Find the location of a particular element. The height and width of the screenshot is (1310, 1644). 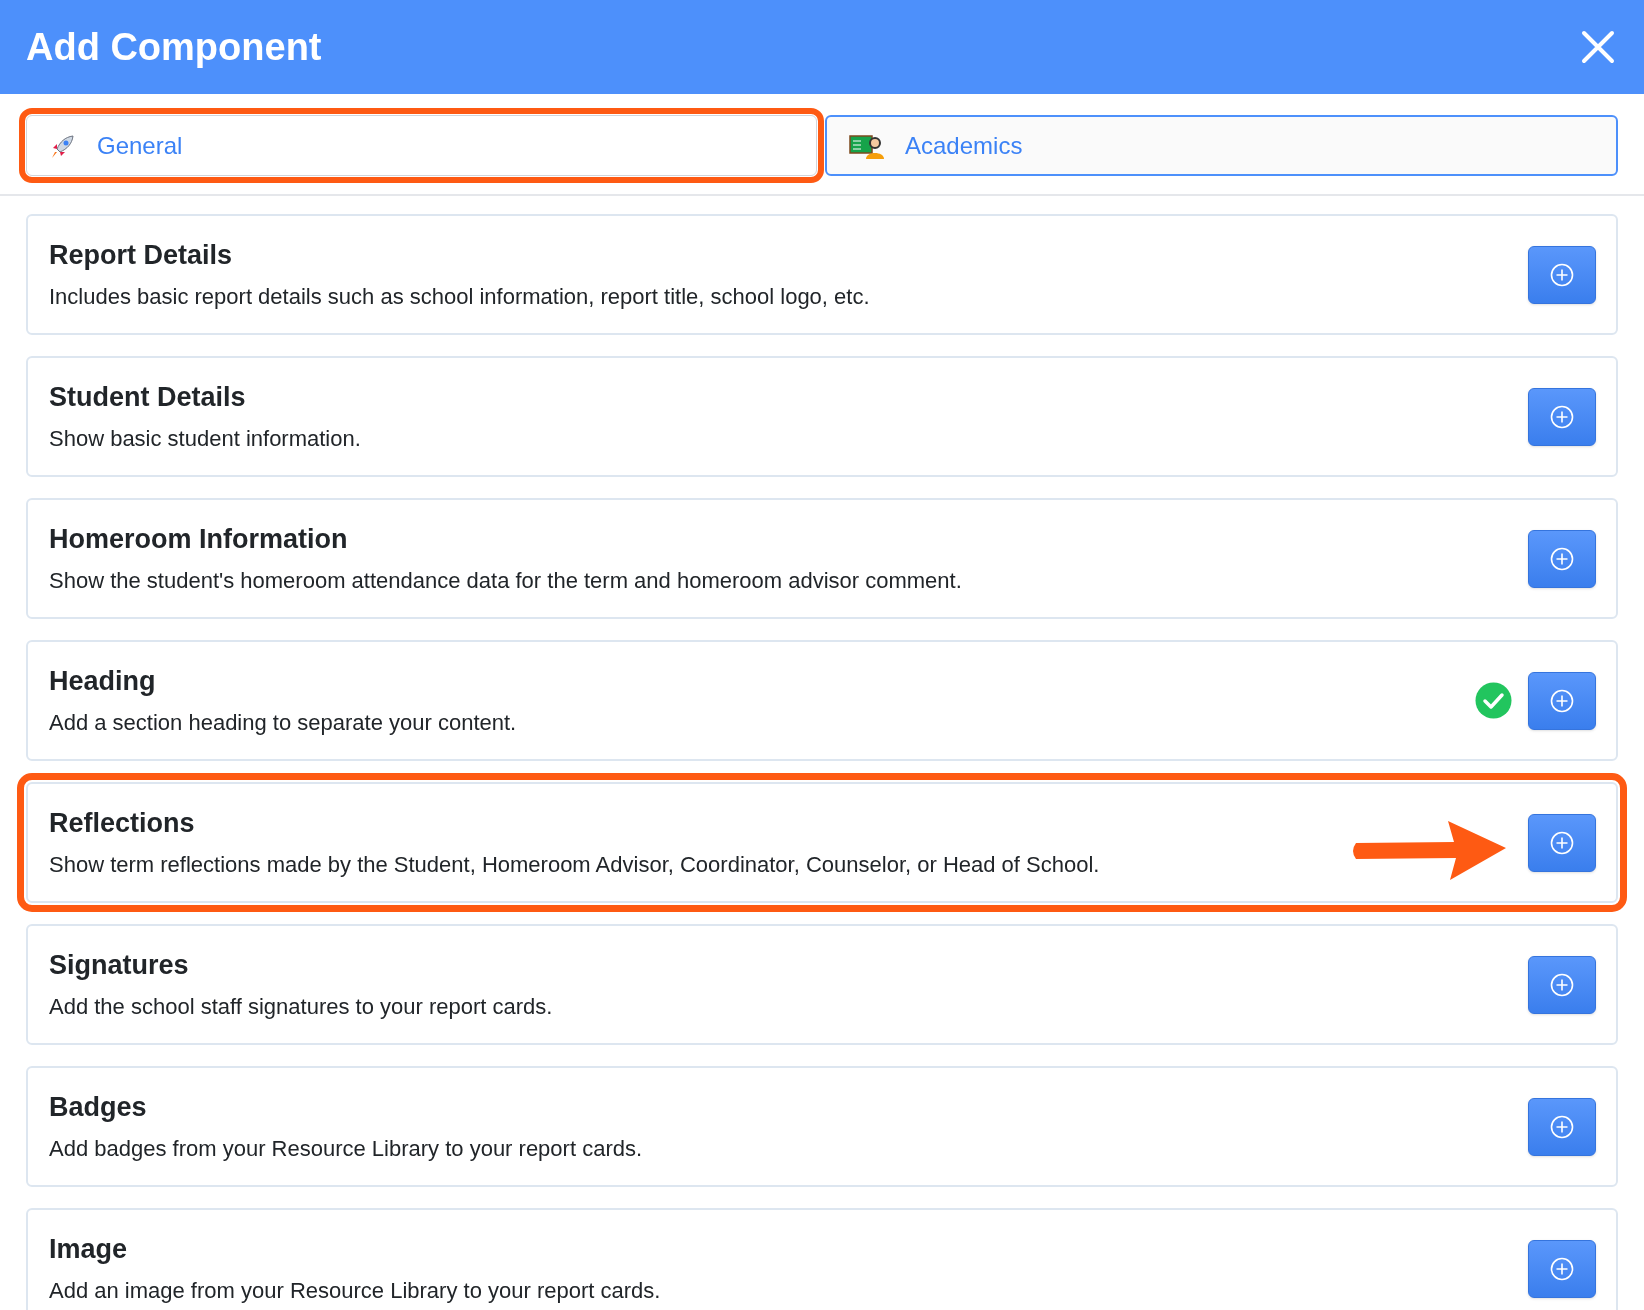

dialog-title: Add Component is located at coordinates (174, 47).